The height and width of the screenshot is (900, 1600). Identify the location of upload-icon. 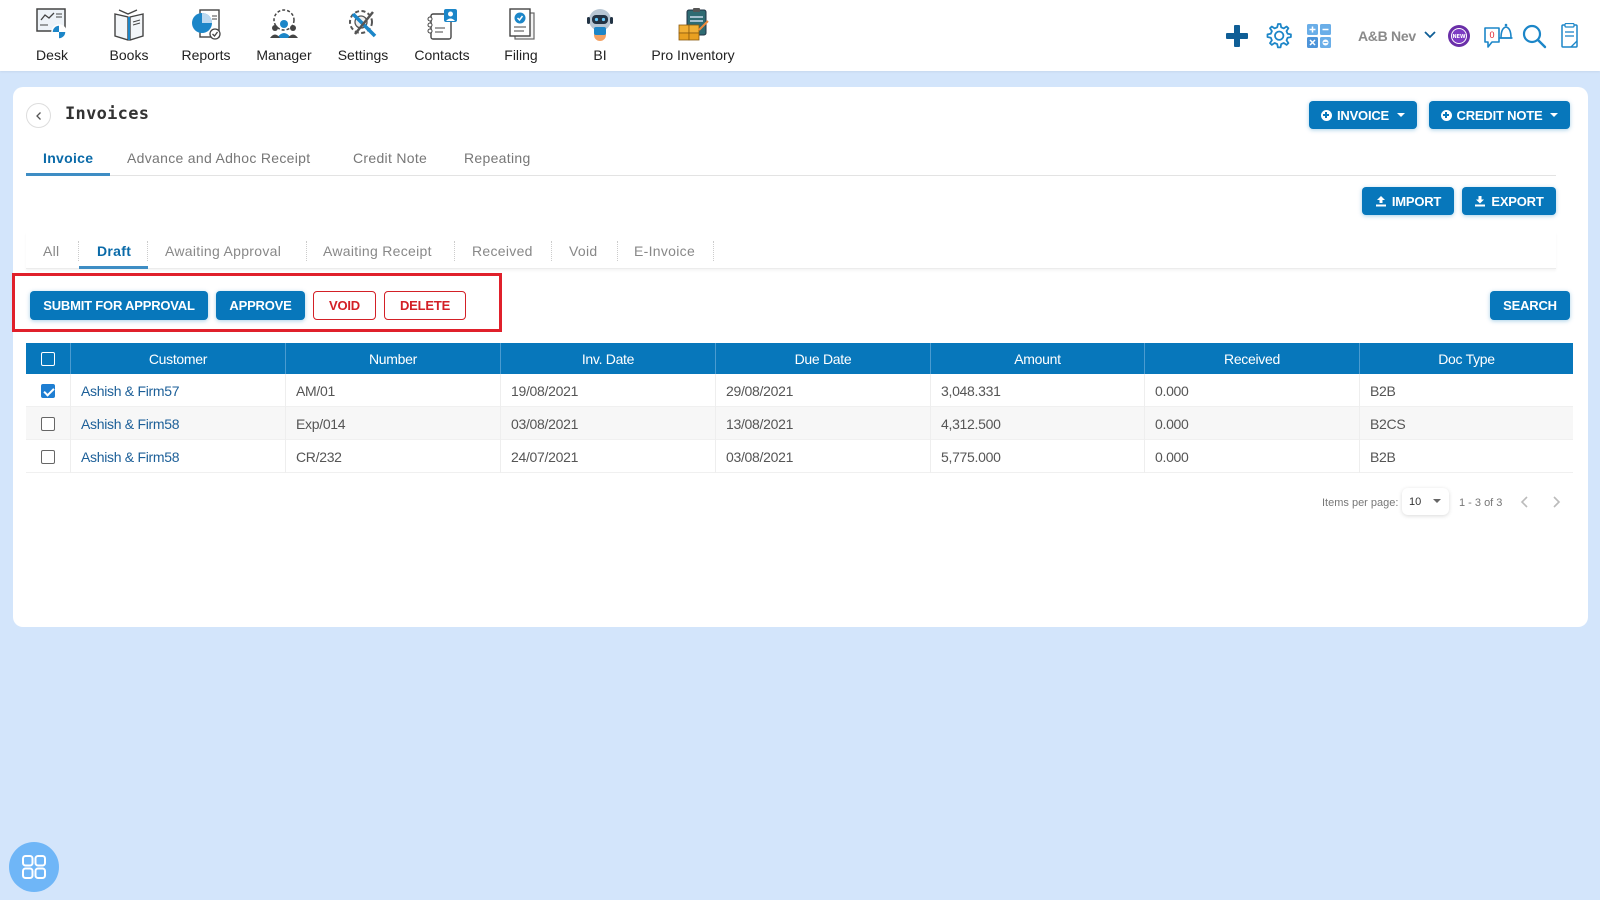
(1380, 201).